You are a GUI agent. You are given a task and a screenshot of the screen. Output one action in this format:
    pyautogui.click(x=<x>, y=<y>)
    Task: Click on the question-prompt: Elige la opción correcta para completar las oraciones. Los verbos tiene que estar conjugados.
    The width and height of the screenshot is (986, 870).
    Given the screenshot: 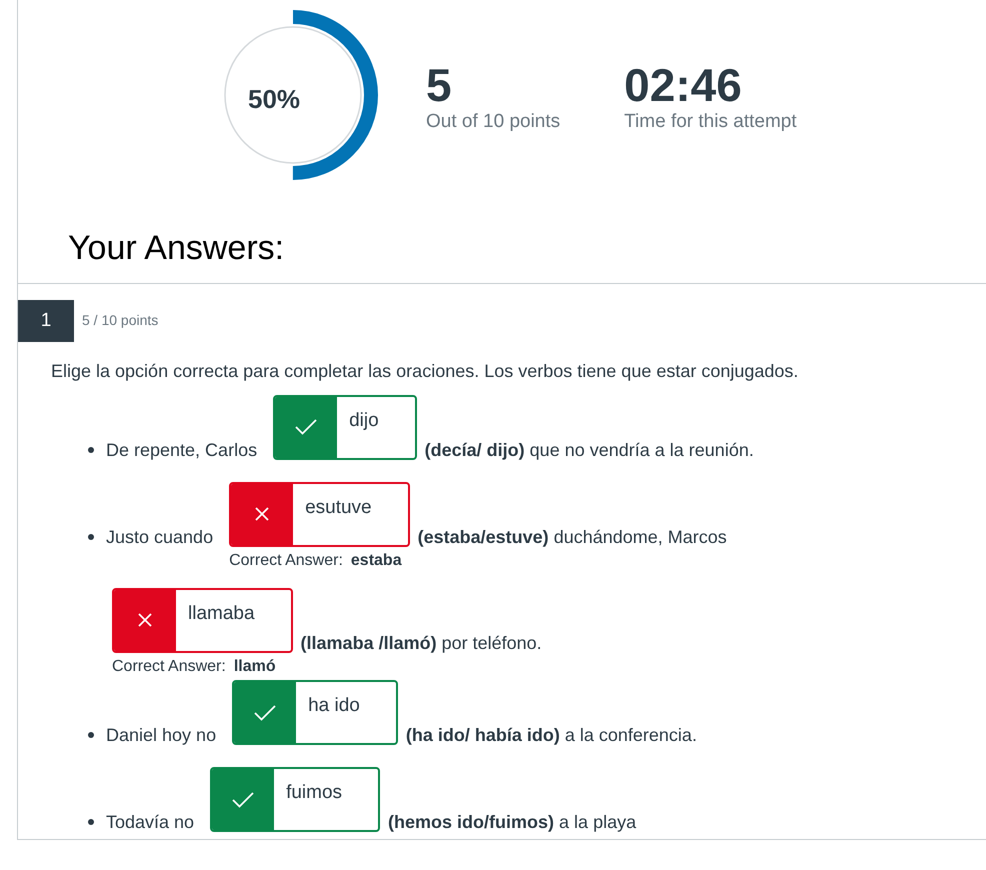 What is the action you would take?
    pyautogui.click(x=425, y=371)
    